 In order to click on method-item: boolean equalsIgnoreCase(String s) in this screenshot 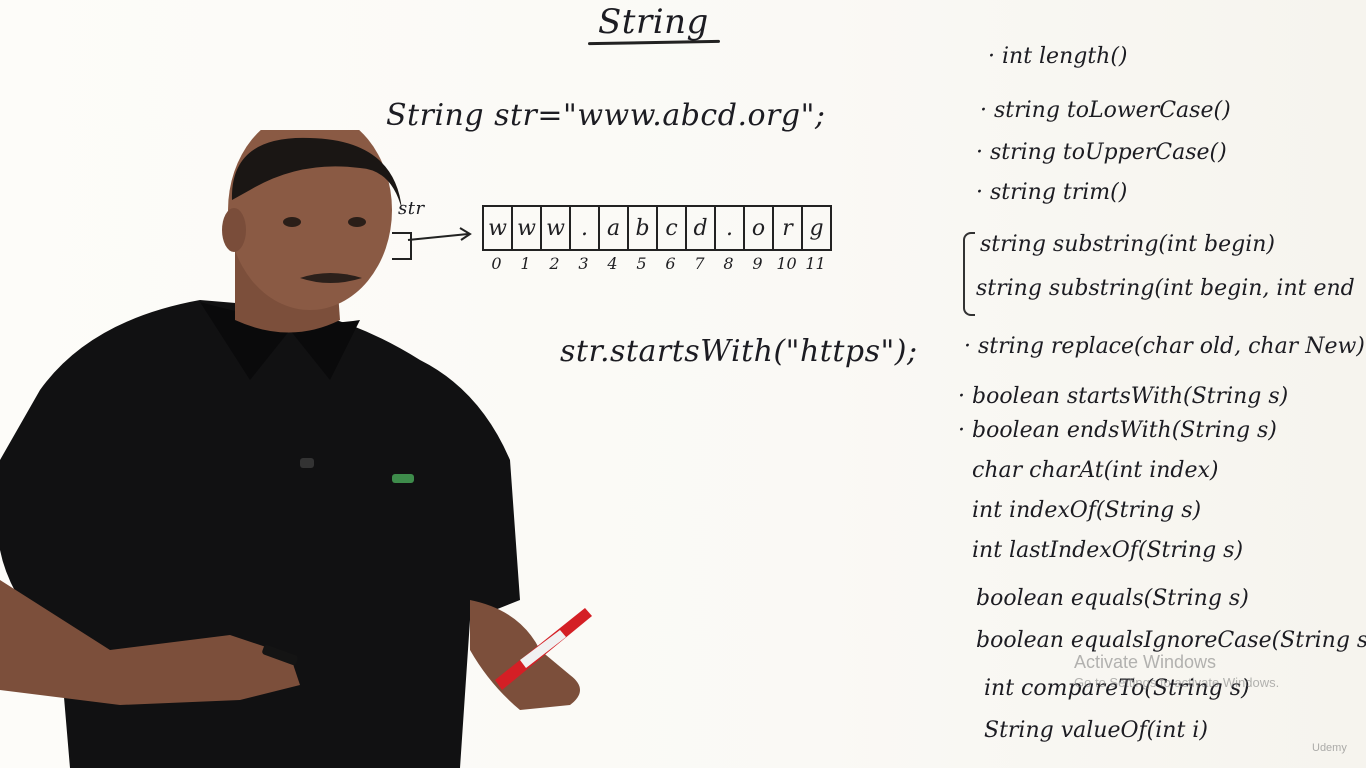, I will do `click(1171, 640)`.